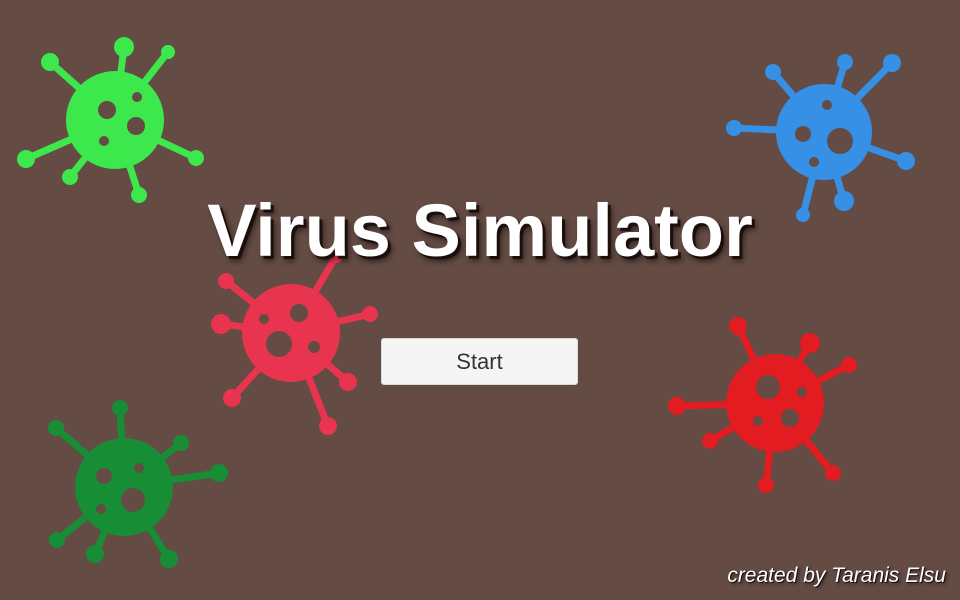 The height and width of the screenshot is (600, 960). Describe the element at coordinates (762, 405) in the screenshot. I see `virus-red-icon` at that location.